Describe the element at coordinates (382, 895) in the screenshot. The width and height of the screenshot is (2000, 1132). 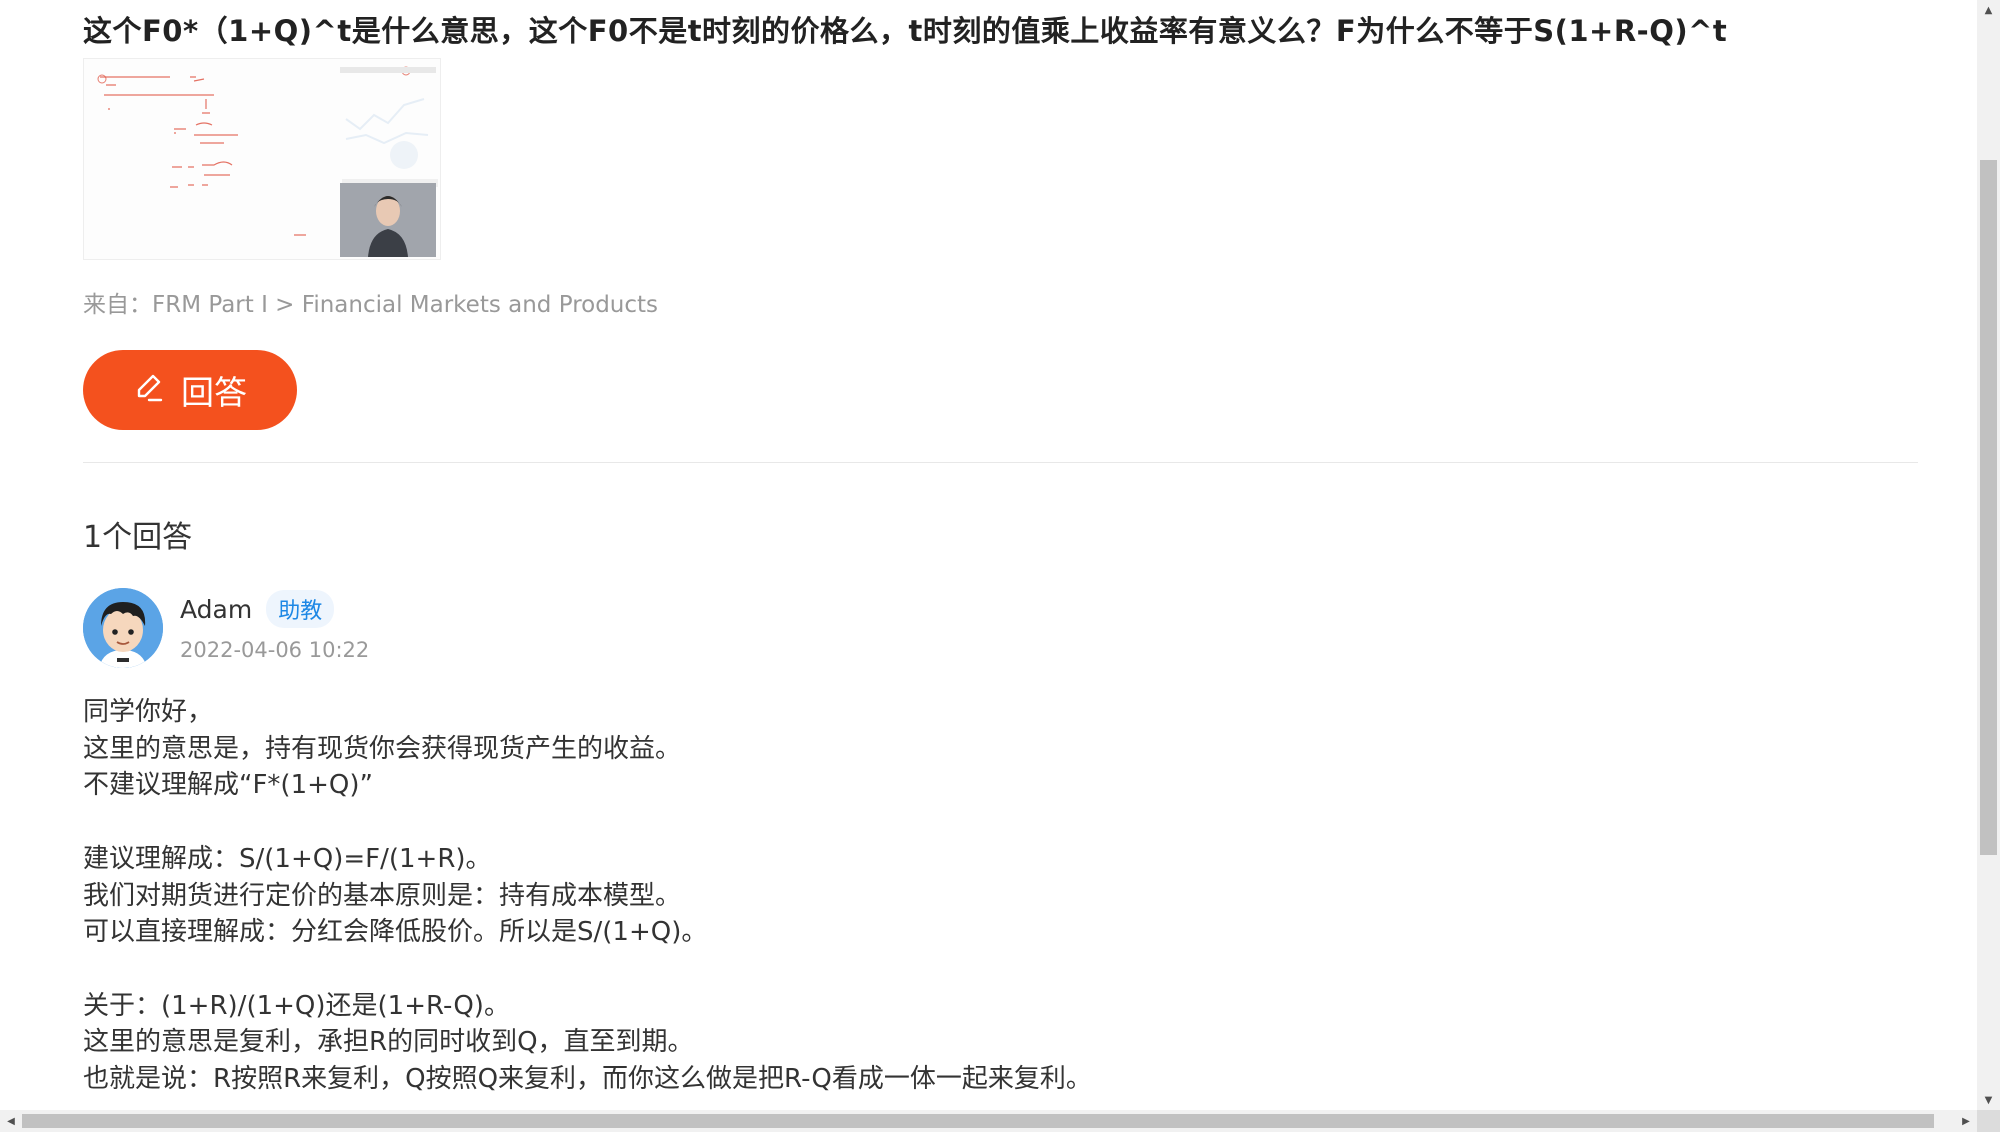
I see `answer-line: 我们对期货进行定价的基本原则是：持有成本模型。` at that location.